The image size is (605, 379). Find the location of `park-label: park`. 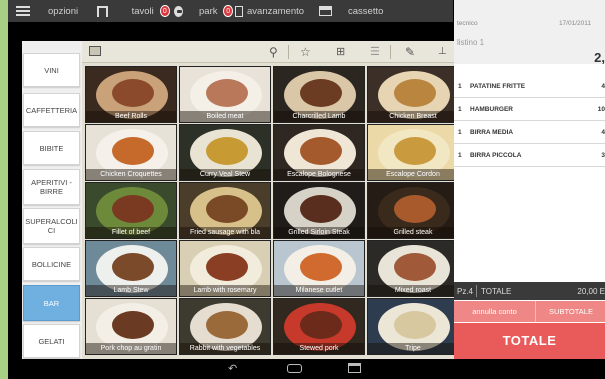

park-label: park is located at coordinates (208, 11).